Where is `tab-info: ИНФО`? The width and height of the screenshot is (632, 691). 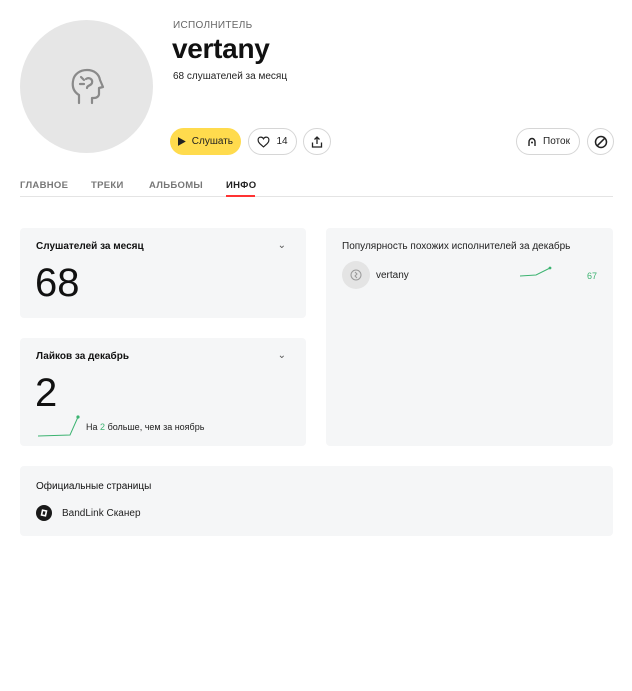
tab-info: ИНФО is located at coordinates (241, 185).